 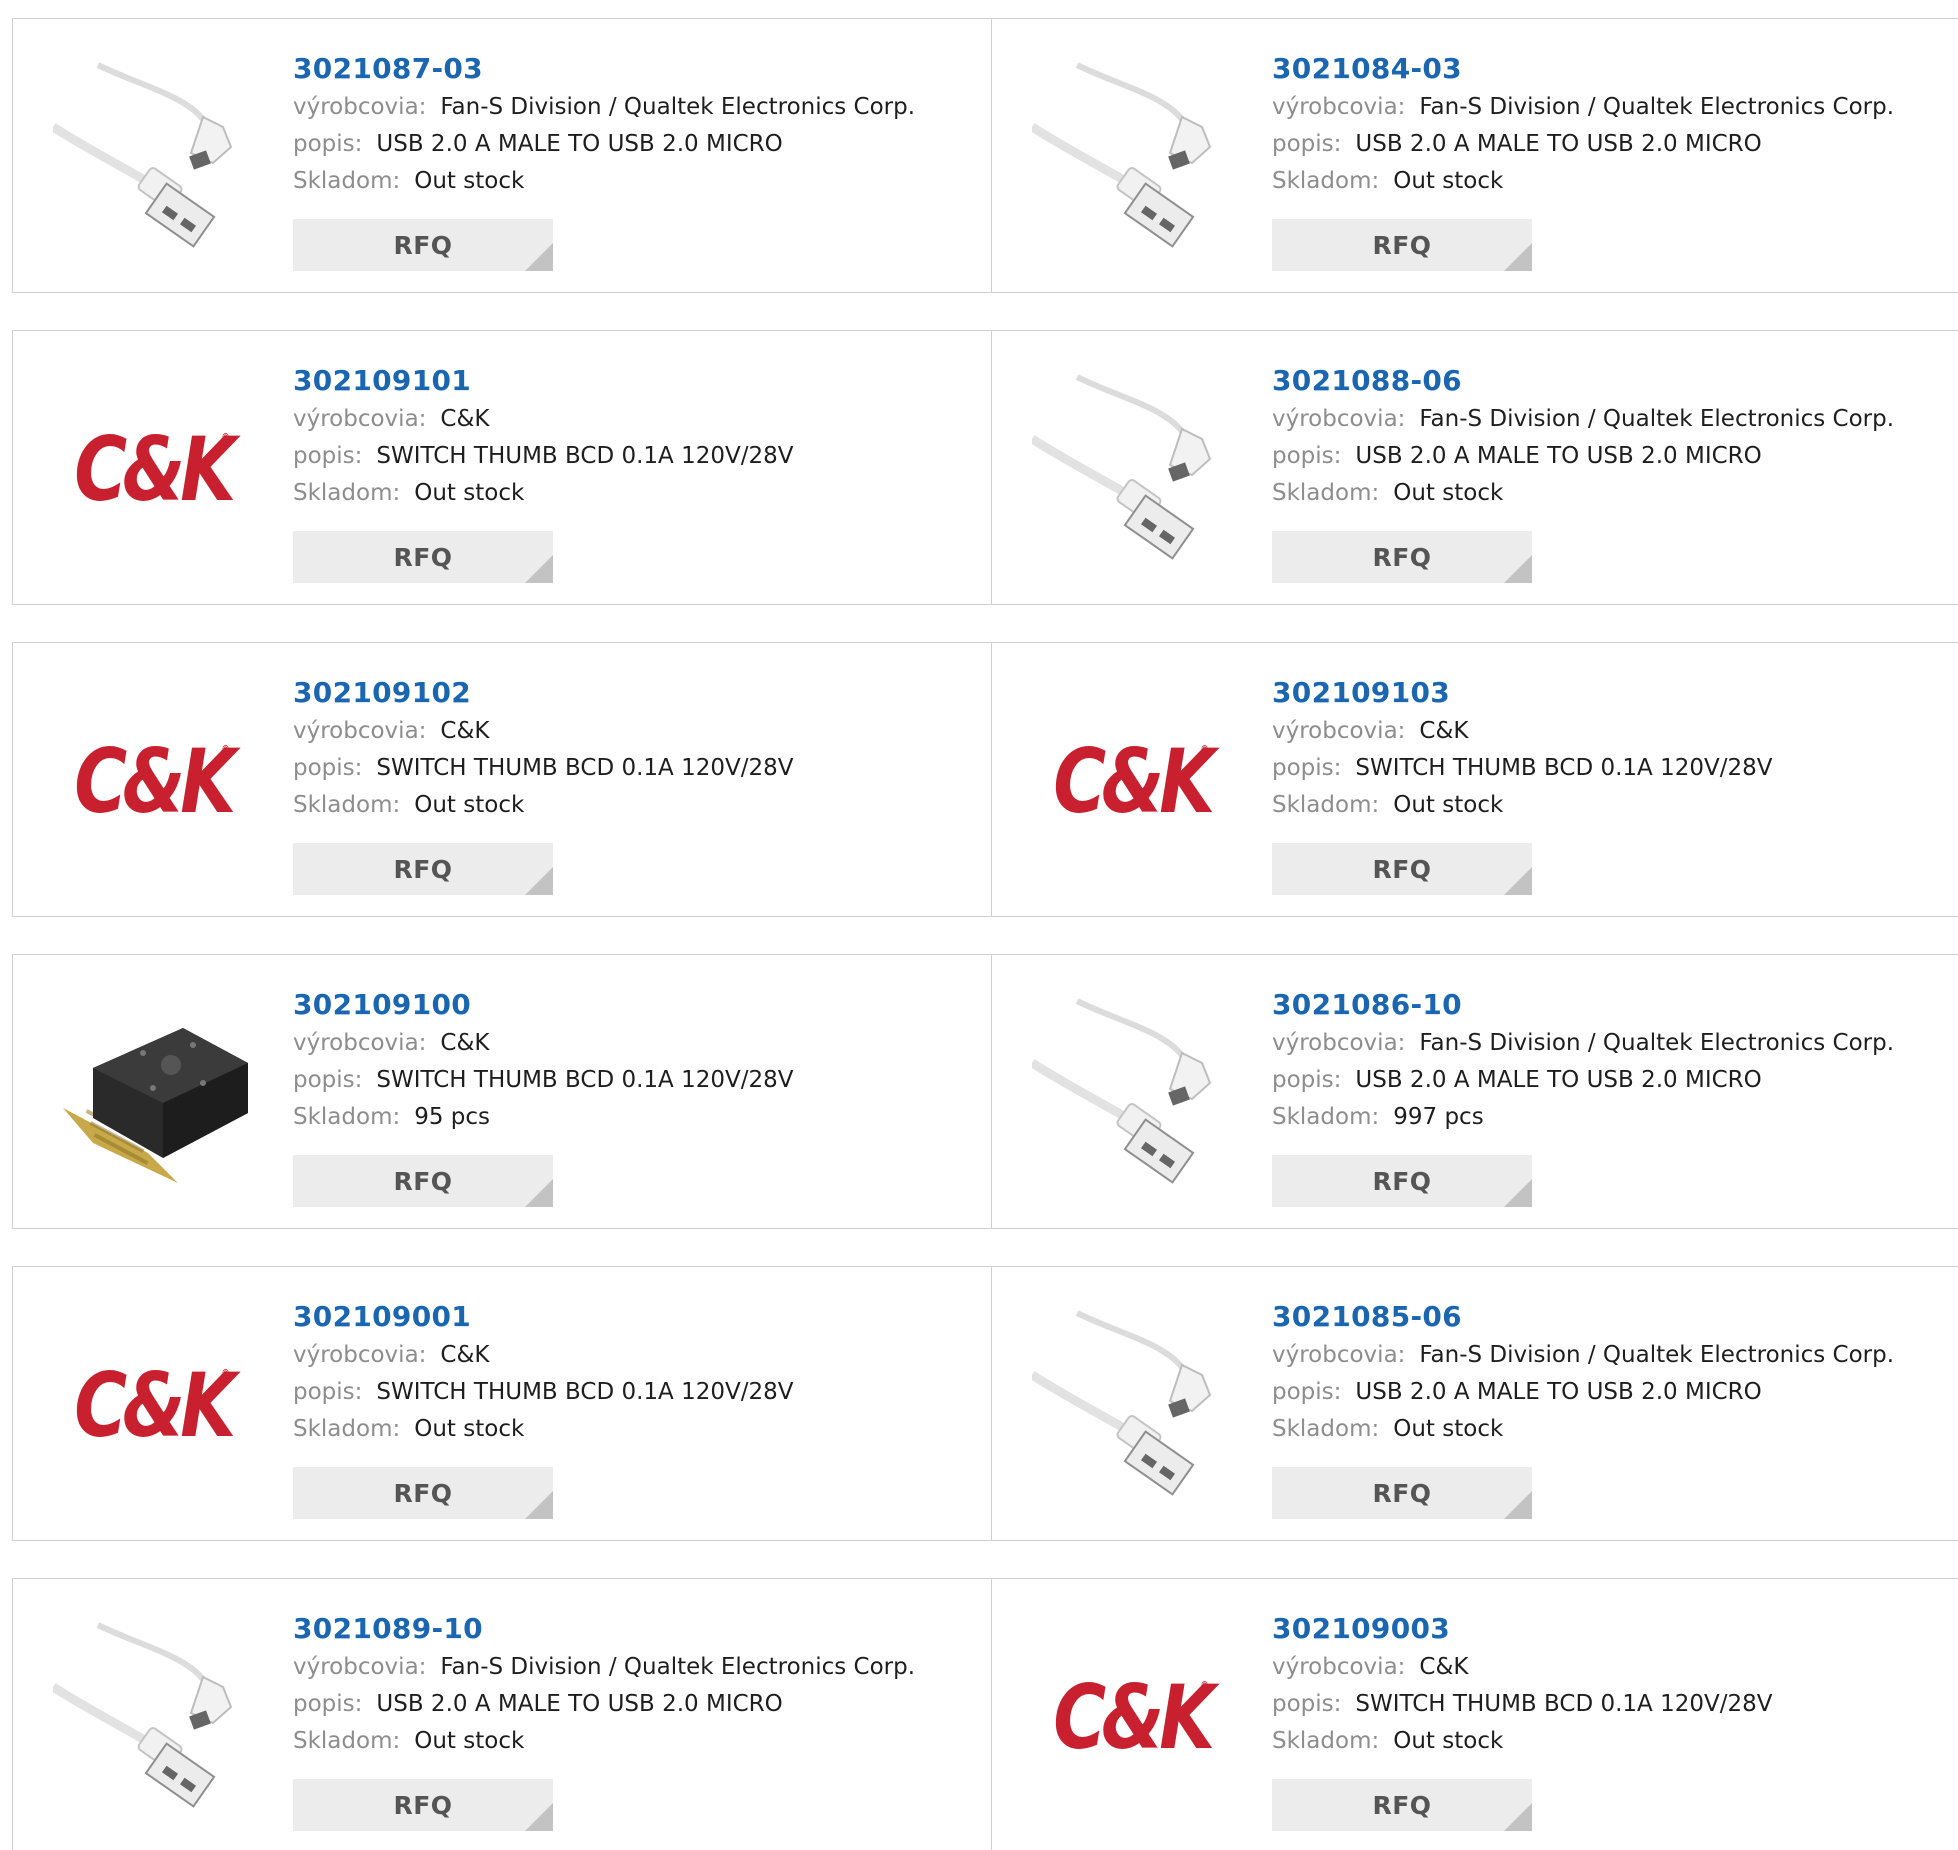 What do you see at coordinates (1610, 693) in the screenshot?
I see `part-number-link: 302109103` at bounding box center [1610, 693].